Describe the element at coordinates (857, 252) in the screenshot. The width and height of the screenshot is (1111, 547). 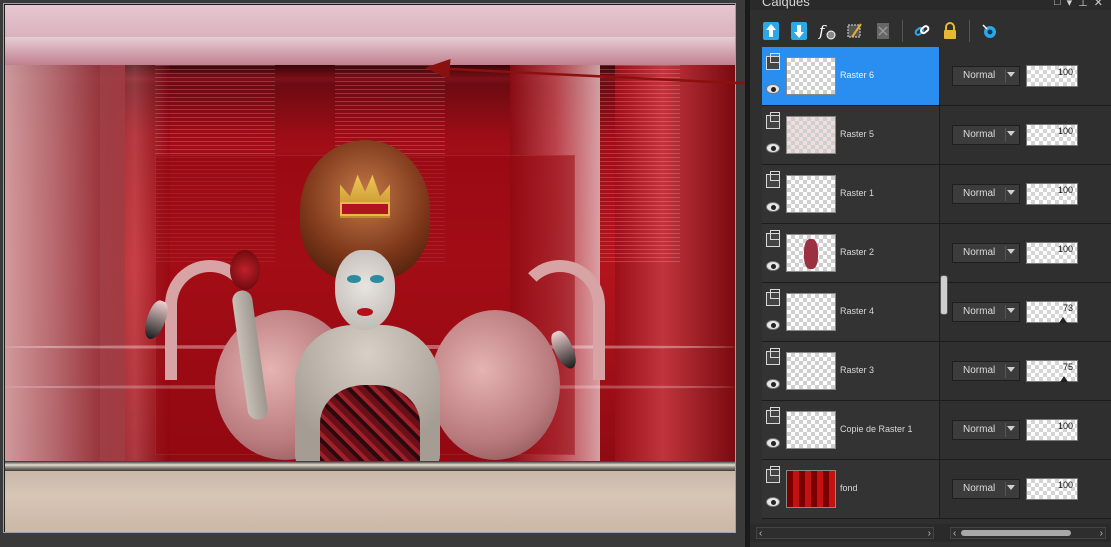
I see `layer-name: Raster 2` at that location.